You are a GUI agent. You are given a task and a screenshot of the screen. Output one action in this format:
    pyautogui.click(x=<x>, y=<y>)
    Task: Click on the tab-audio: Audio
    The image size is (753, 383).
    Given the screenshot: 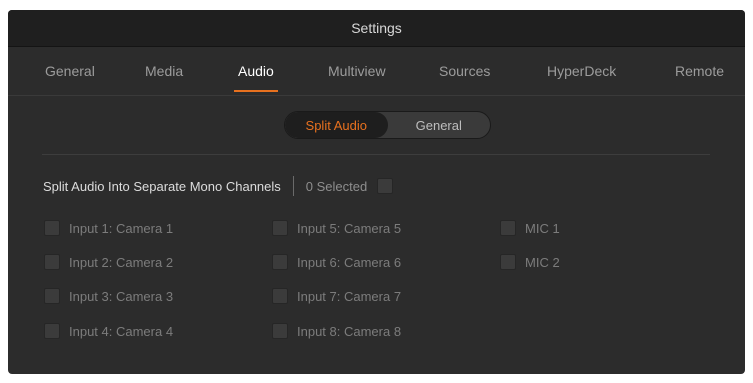 What is the action you would take?
    pyautogui.click(x=256, y=71)
    